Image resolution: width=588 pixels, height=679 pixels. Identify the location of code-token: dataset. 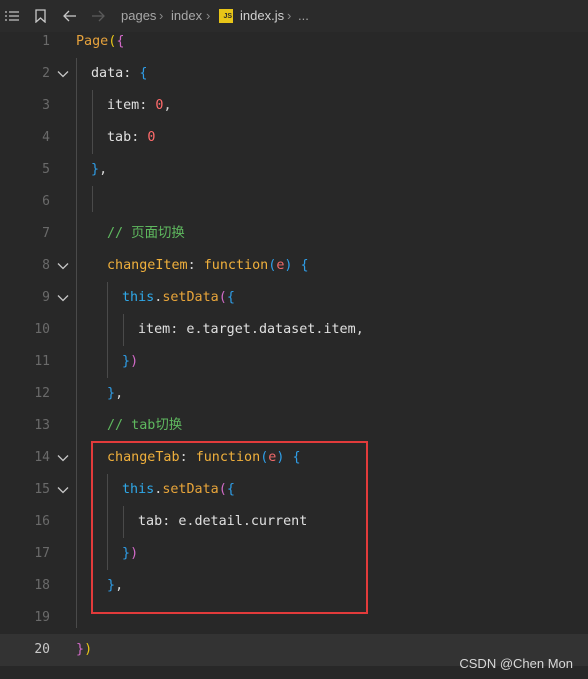
(287, 329).